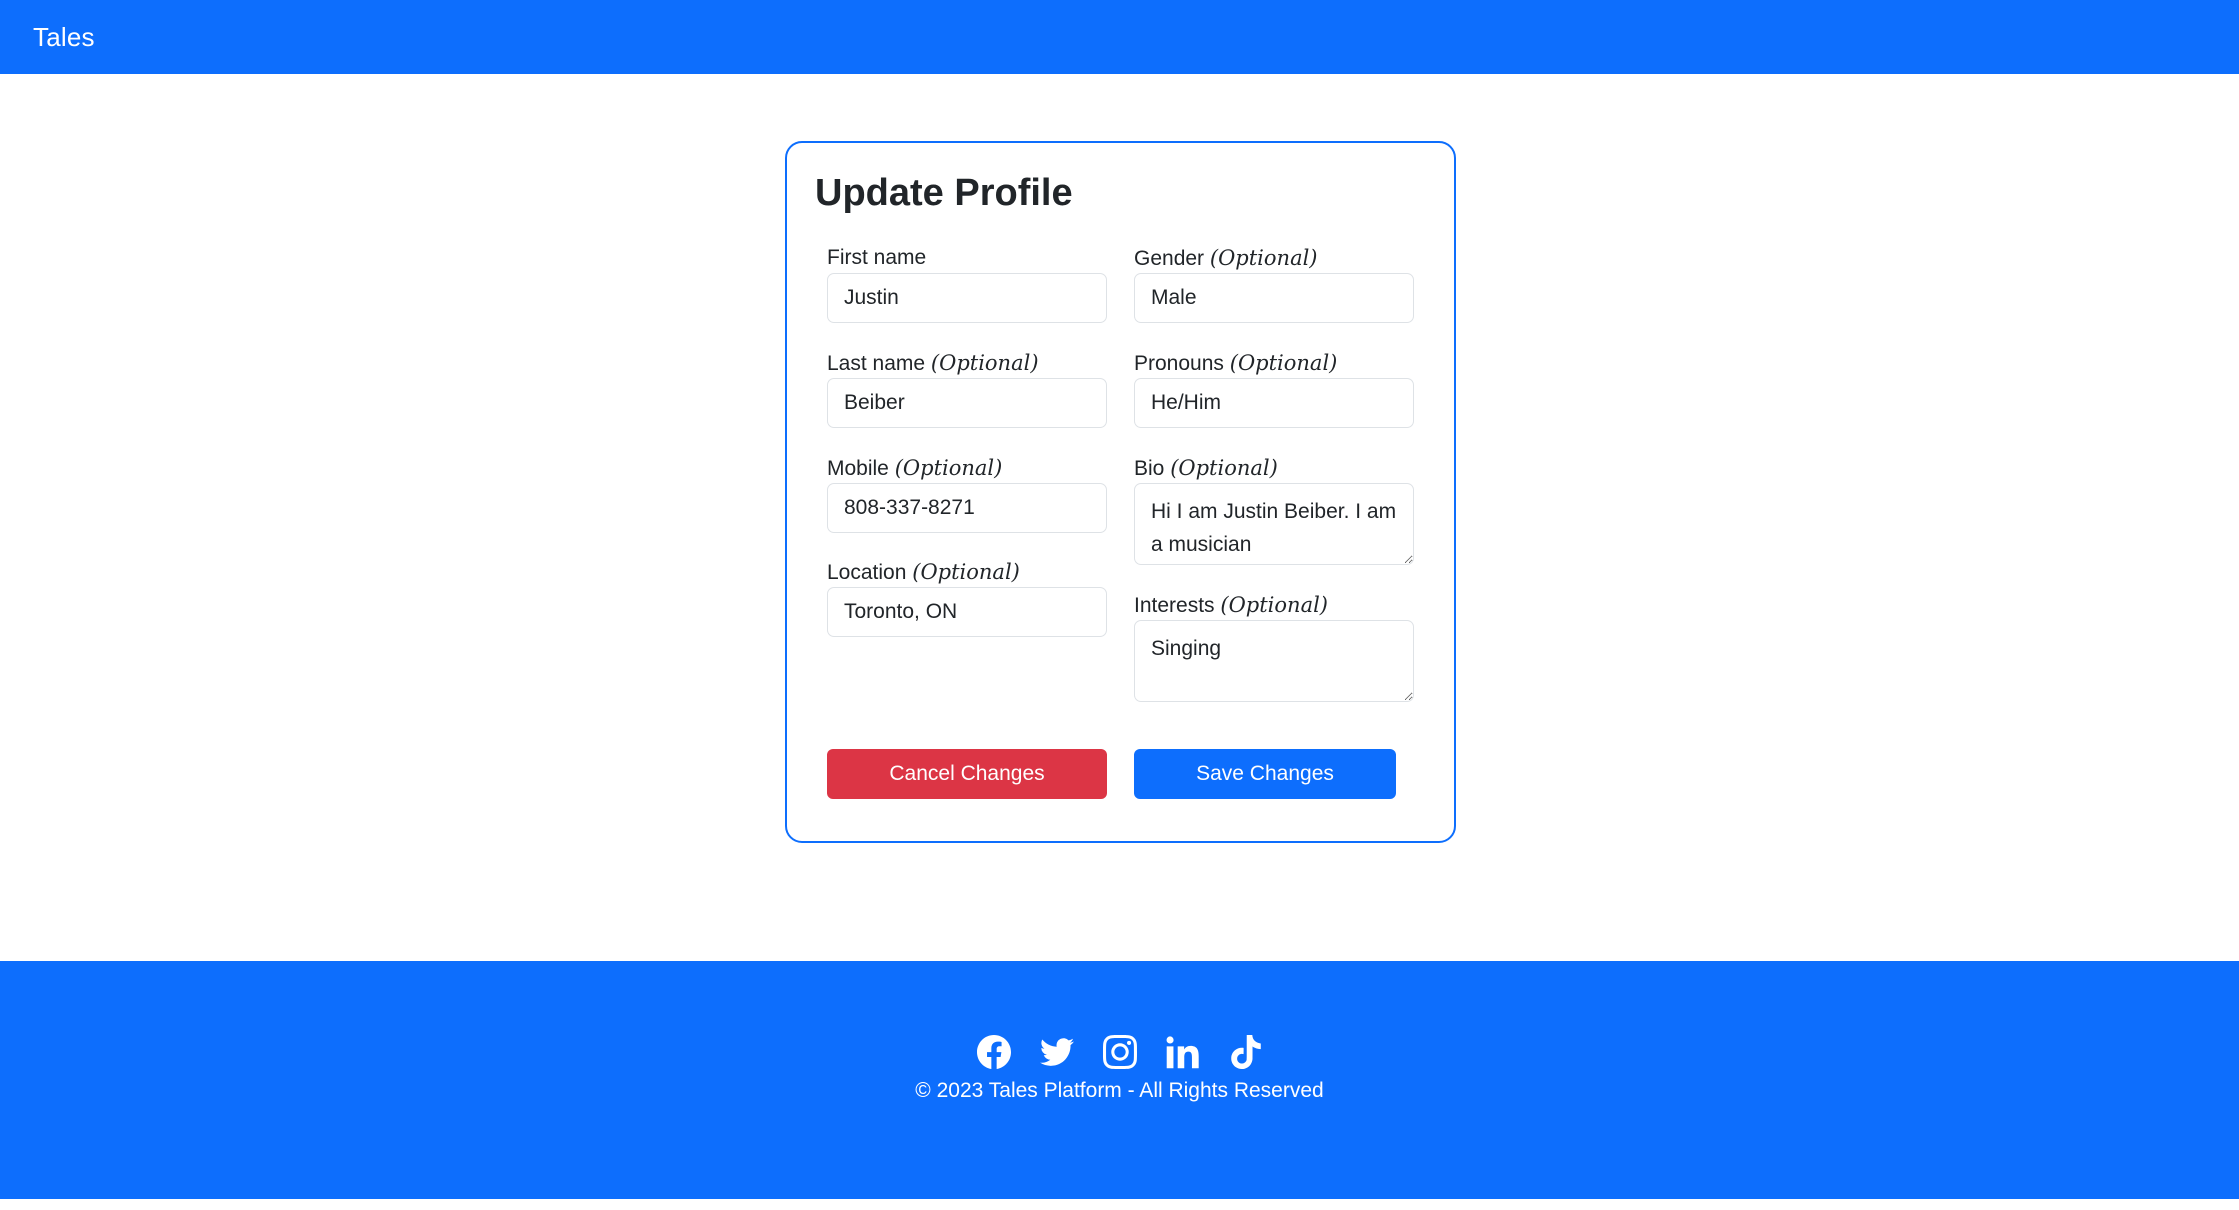 Image resolution: width=2239 pixels, height=1210 pixels. I want to click on interests-textarea: Singing, so click(1274, 661).